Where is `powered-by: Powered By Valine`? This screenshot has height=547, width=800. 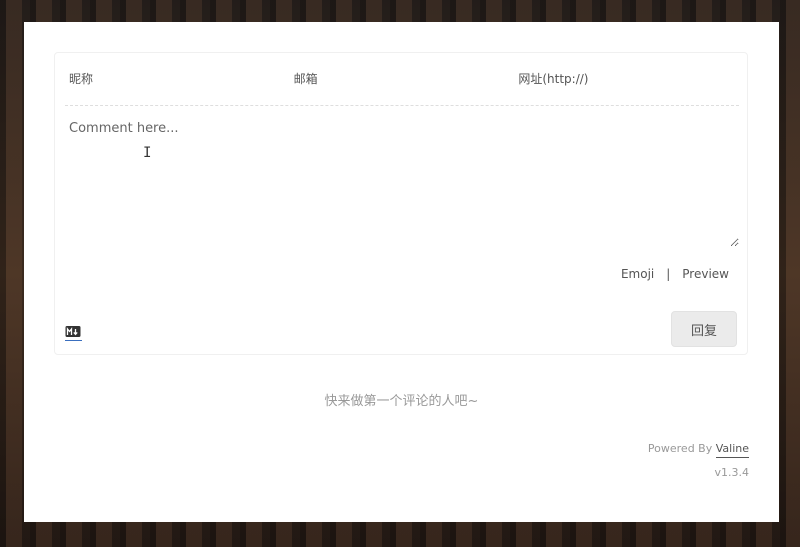
powered-by: Powered By Valine is located at coordinates (698, 450).